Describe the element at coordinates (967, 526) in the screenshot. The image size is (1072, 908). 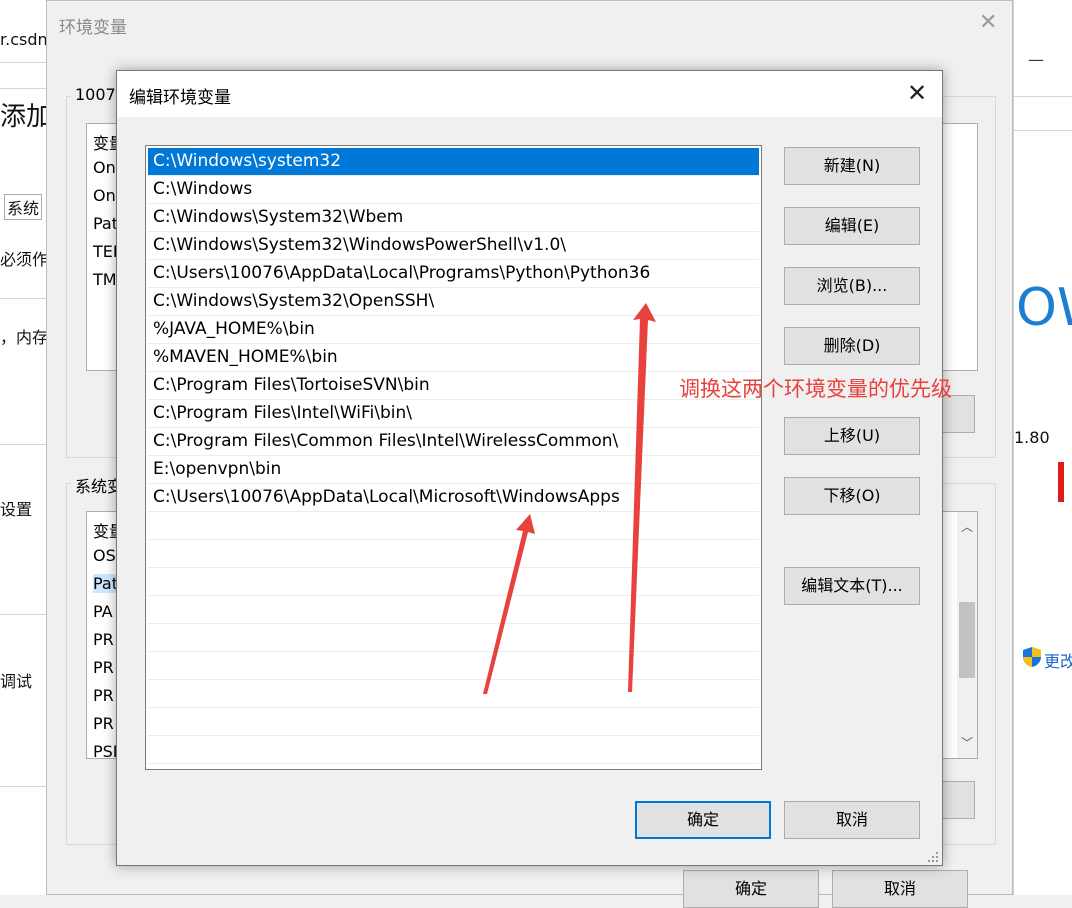
I see `scroll-up-icon: ︿` at that location.